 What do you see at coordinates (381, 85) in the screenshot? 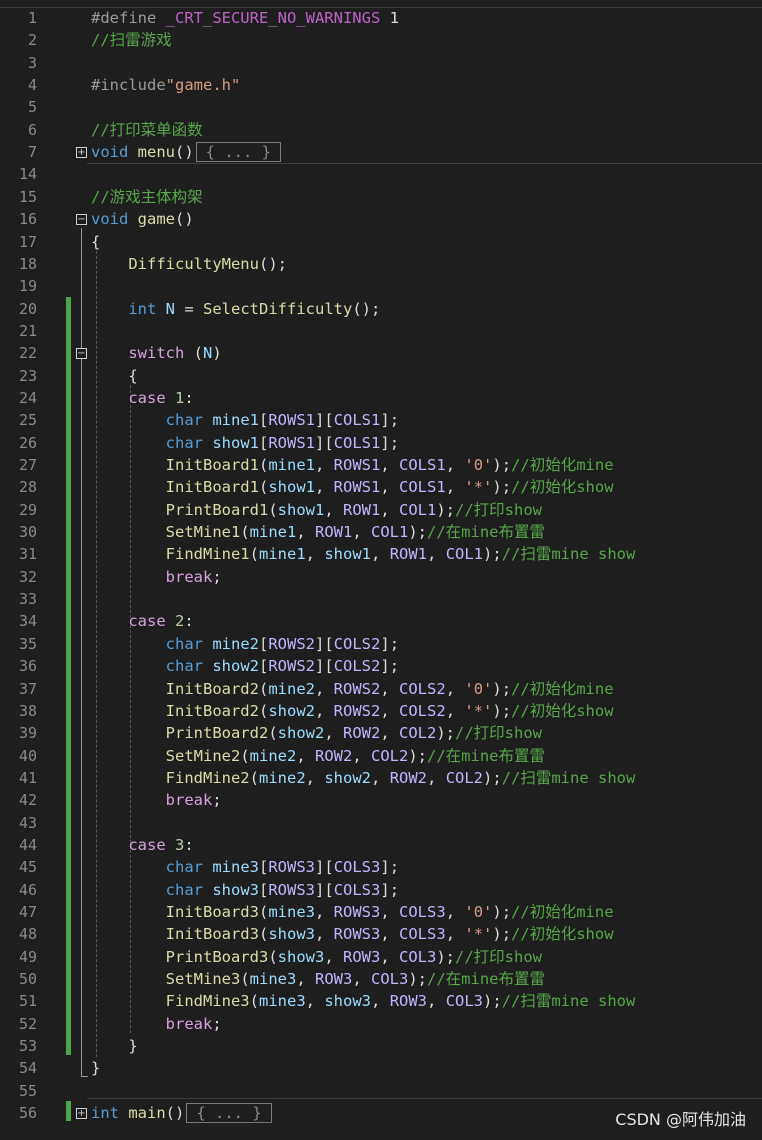
I see `code-line: 4 #include"game.h"` at bounding box center [381, 85].